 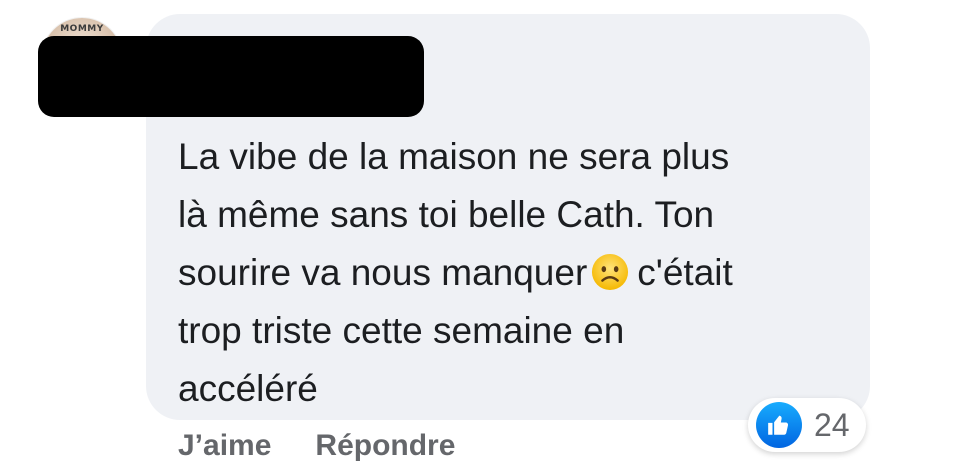 What do you see at coordinates (685, 272) in the screenshot?
I see `comment-line: c'était` at bounding box center [685, 272].